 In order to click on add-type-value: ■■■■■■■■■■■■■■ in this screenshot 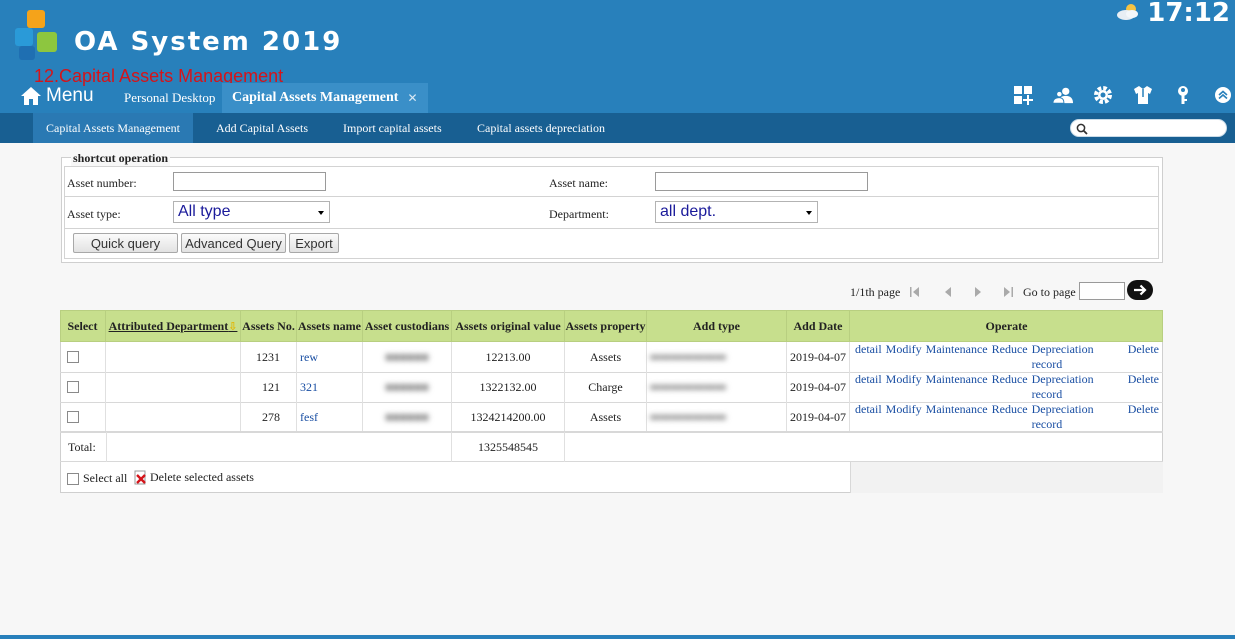, I will do `click(688, 417)`.